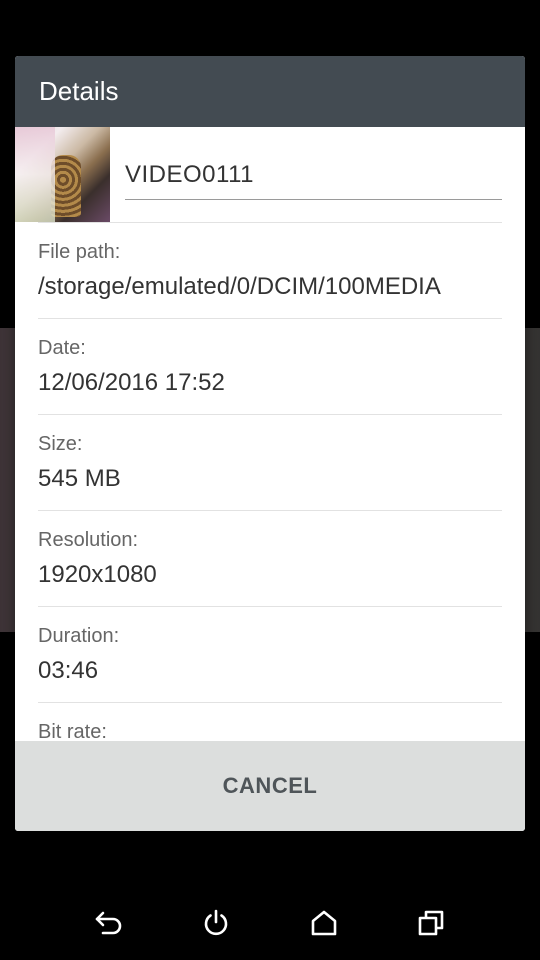 Image resolution: width=540 pixels, height=960 pixels. Describe the element at coordinates (270, 462) in the screenshot. I see `detail-size: Size: 545 MB` at that location.